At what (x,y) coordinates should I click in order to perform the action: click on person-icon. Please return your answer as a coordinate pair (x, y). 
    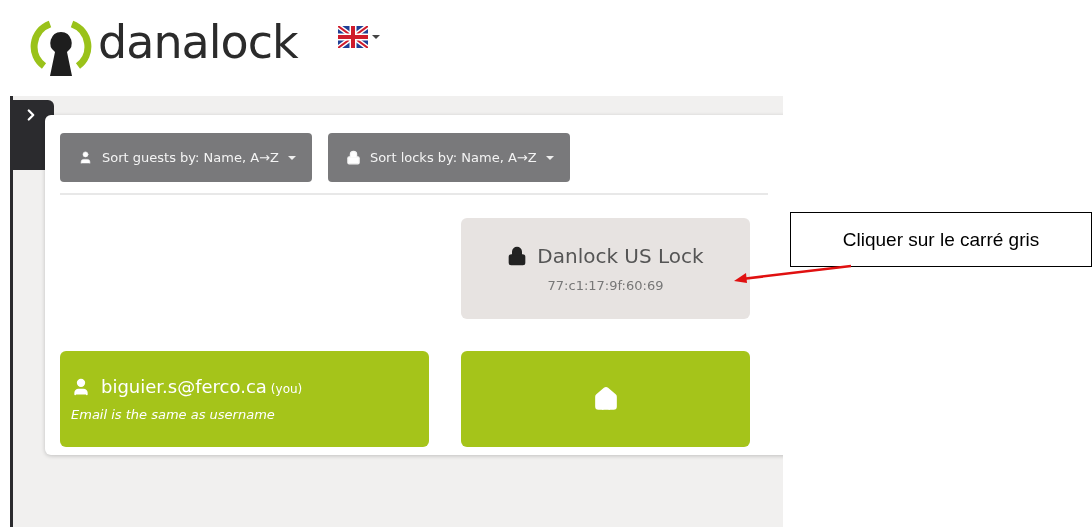
    Looking at the image, I should click on (85, 157).